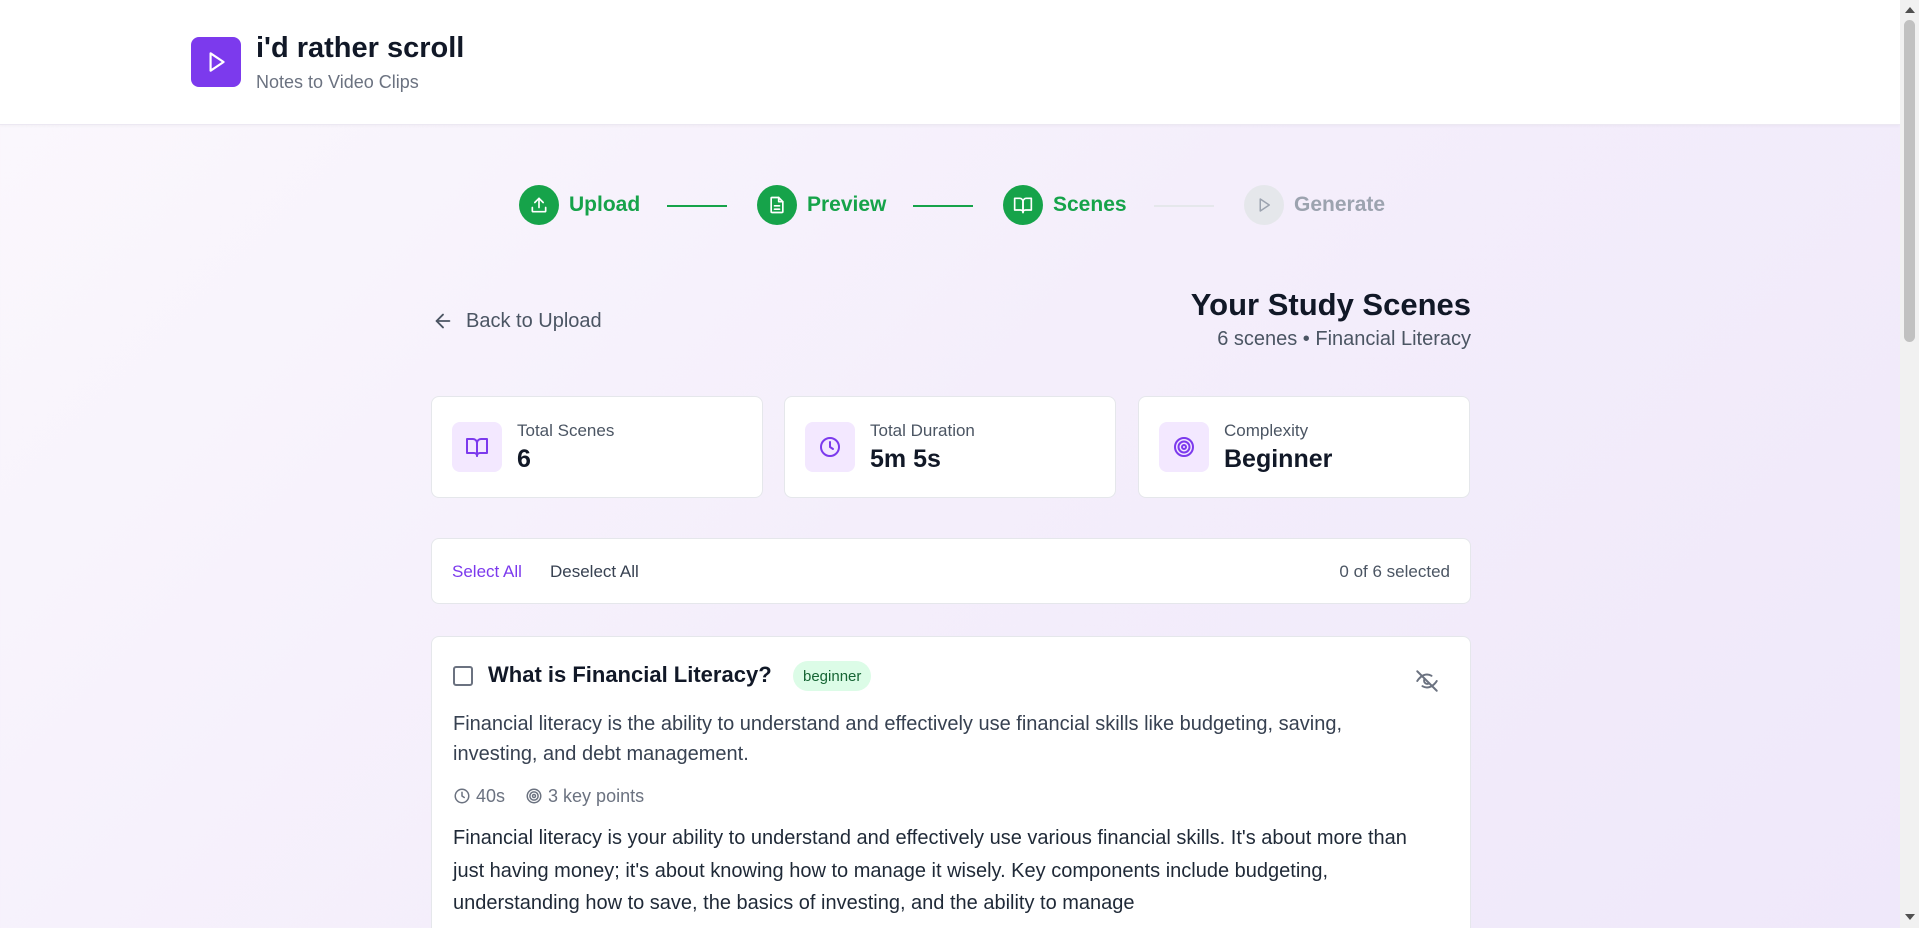  I want to click on scene-duration-value: 40s, so click(491, 795).